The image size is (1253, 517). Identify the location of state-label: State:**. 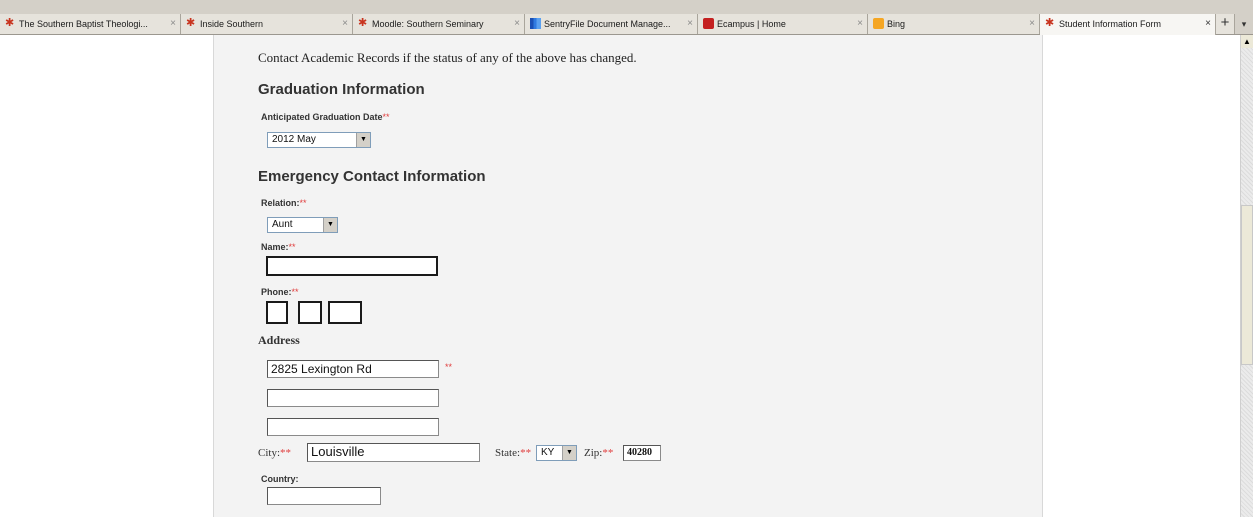
(513, 453).